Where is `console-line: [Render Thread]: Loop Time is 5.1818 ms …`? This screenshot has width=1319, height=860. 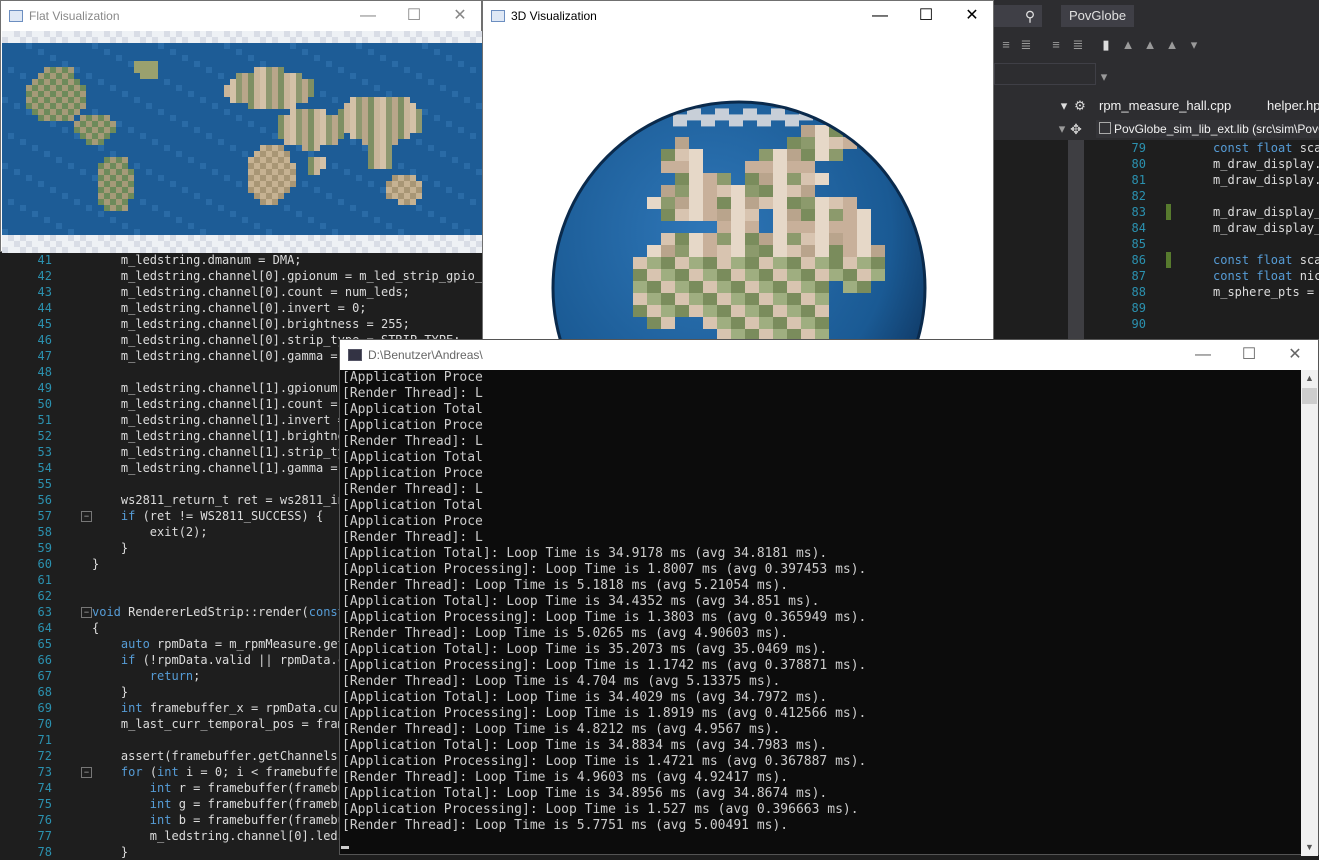 console-line: [Render Thread]: Loop Time is 5.1818 ms … is located at coordinates (565, 585).